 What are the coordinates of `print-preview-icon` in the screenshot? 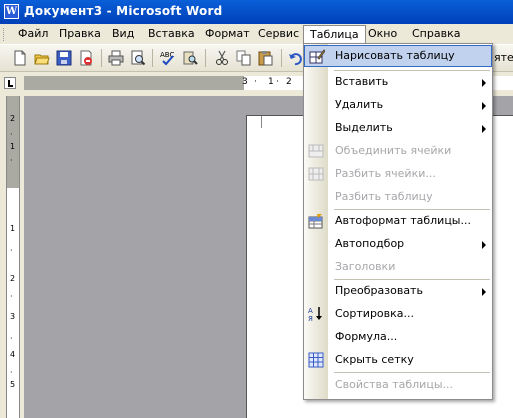 It's located at (138, 58).